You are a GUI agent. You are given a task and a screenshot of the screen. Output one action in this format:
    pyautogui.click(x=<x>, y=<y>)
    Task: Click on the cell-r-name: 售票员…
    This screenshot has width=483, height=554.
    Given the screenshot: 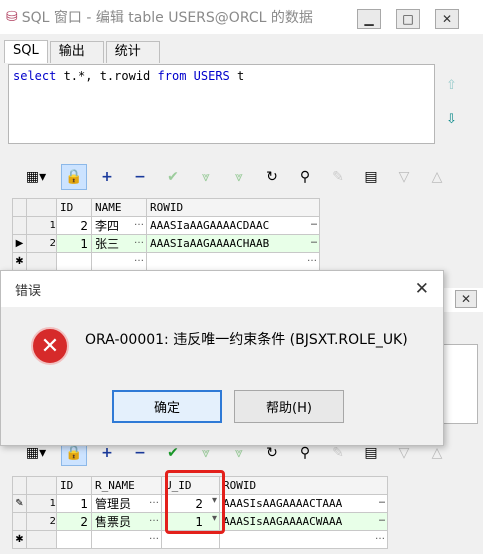 What is the action you would take?
    pyautogui.click(x=126, y=521)
    